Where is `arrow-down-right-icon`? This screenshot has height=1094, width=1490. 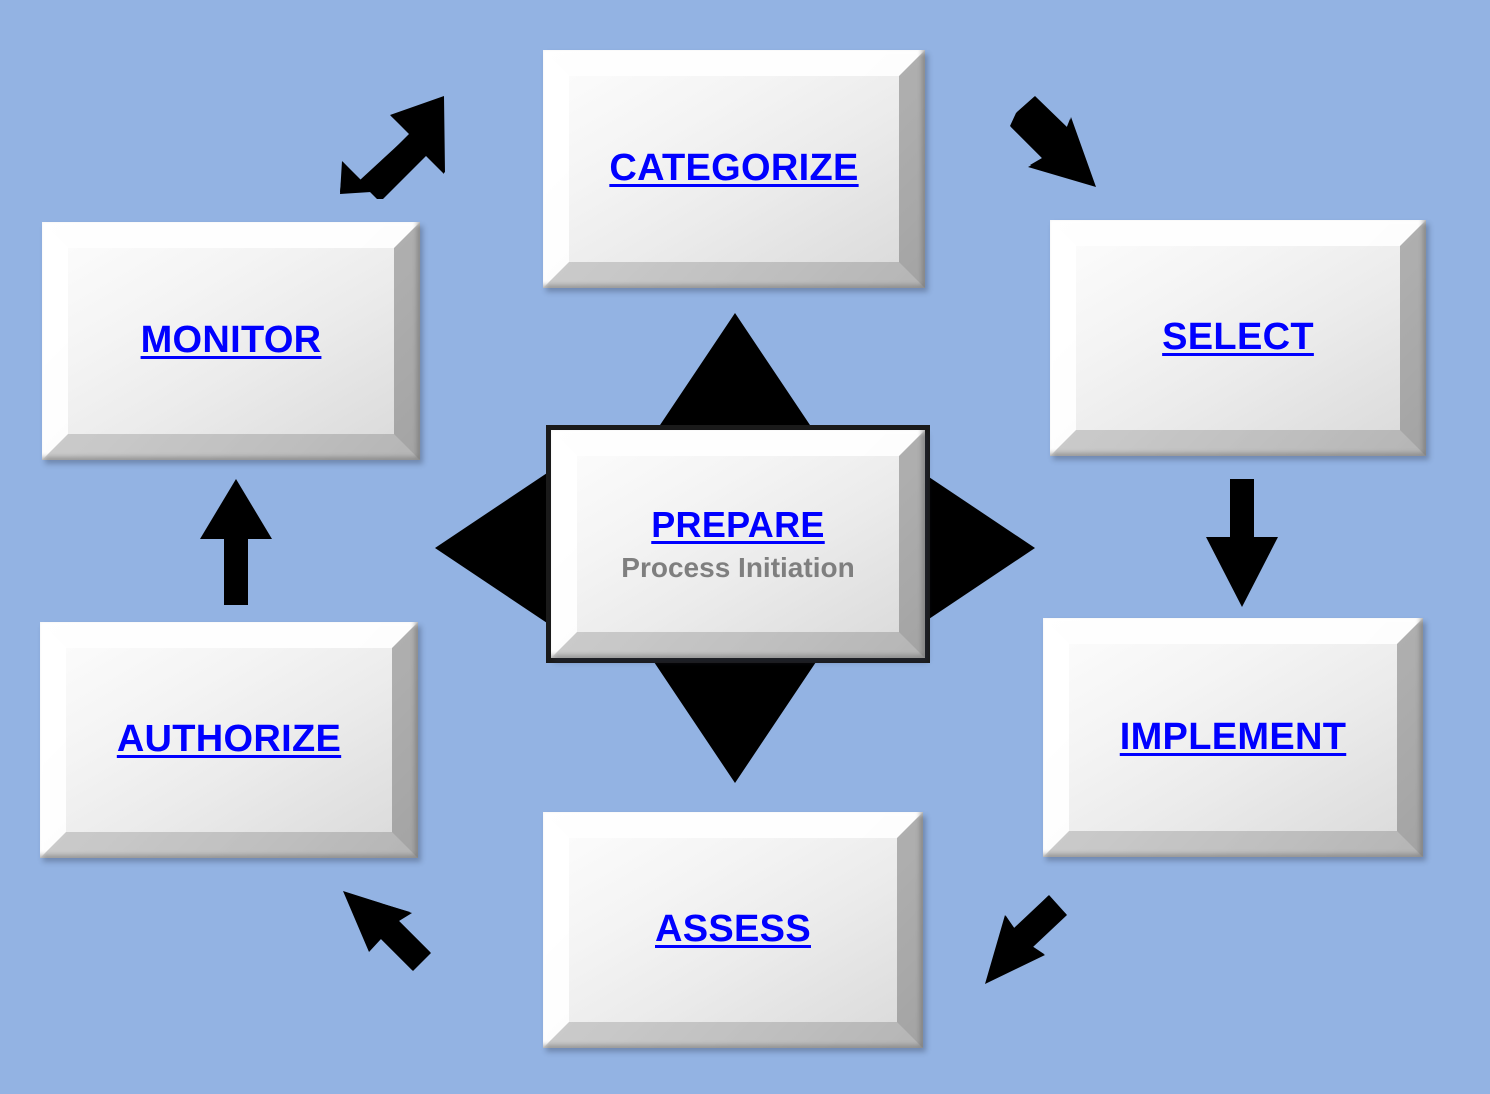 arrow-down-right-icon is located at coordinates (1053, 141).